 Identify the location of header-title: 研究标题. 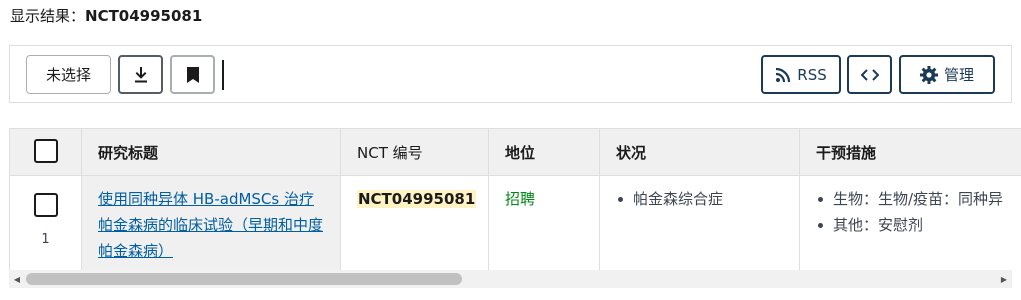
(211, 152).